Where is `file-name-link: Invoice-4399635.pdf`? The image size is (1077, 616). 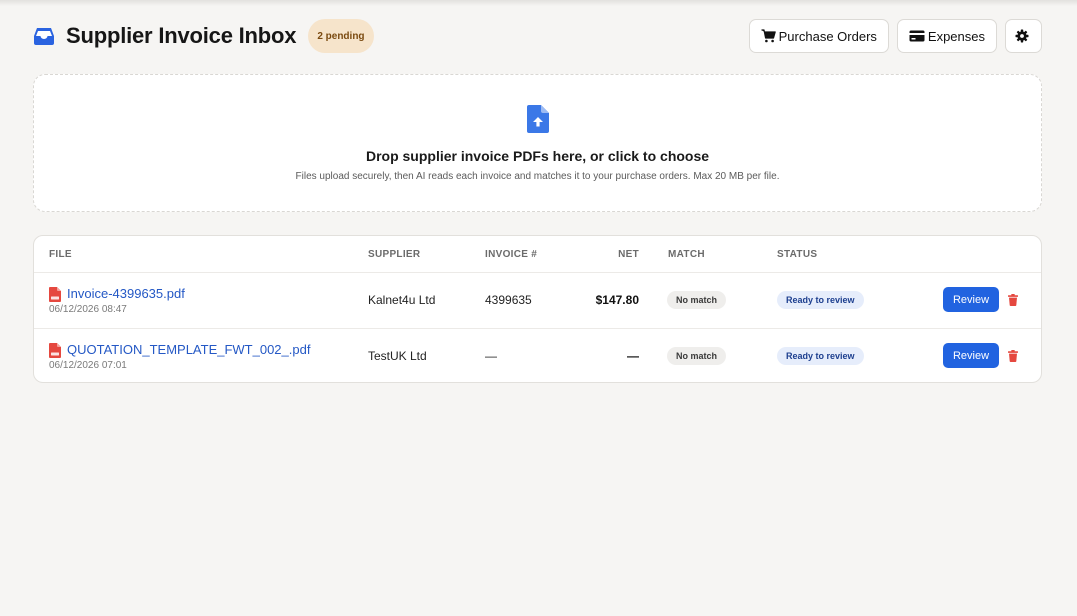
file-name-link: Invoice-4399635.pdf is located at coordinates (126, 293).